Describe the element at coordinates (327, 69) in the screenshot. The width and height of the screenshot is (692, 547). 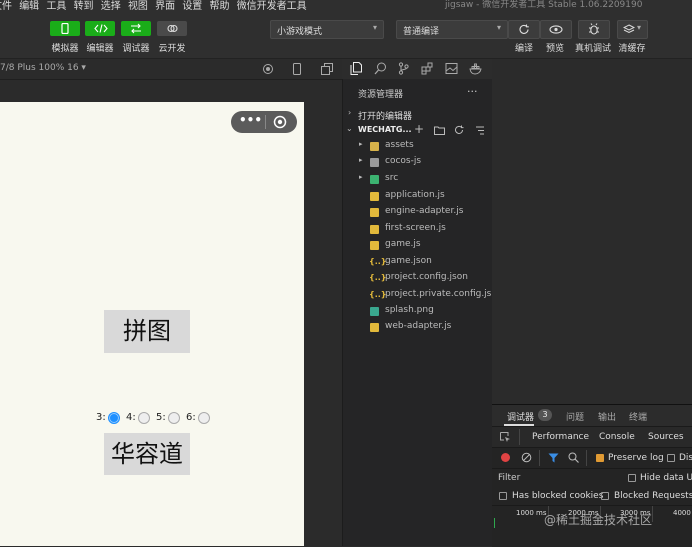
I see `detach-window-icon` at that location.